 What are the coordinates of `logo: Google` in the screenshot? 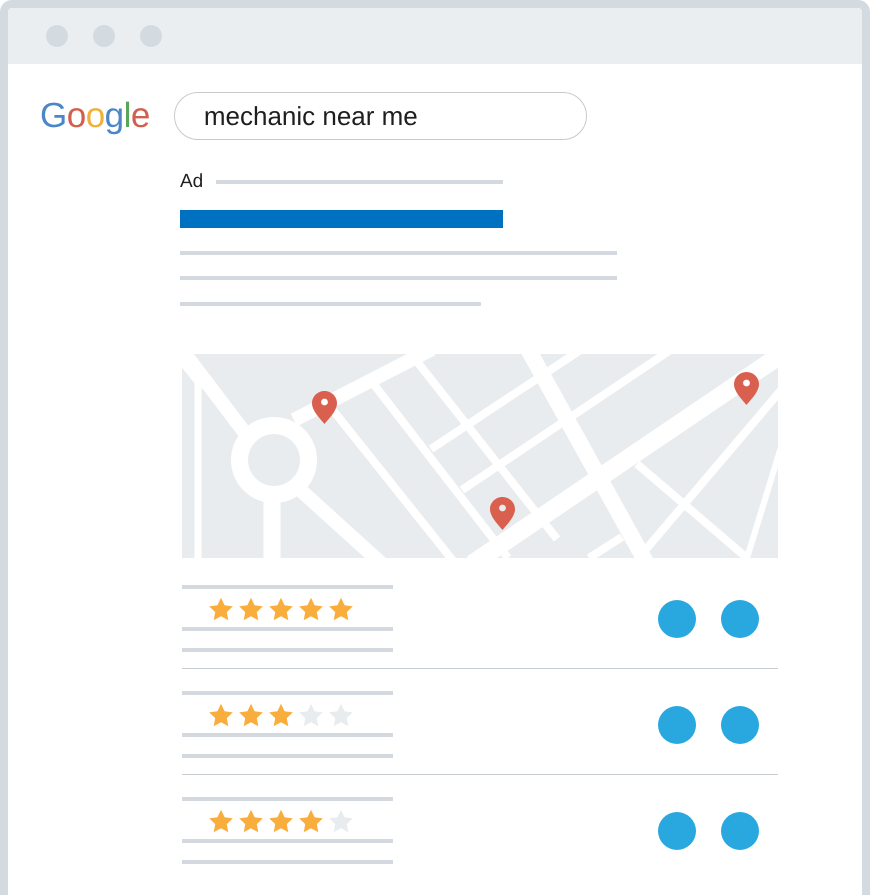 It's located at (95, 116).